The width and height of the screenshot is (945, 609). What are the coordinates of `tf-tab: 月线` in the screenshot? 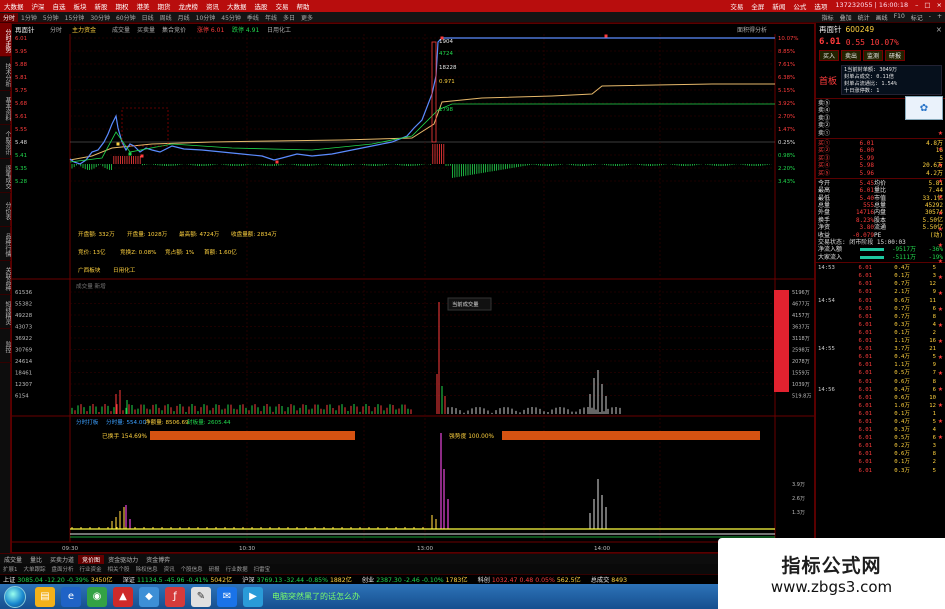 It's located at (184, 17).